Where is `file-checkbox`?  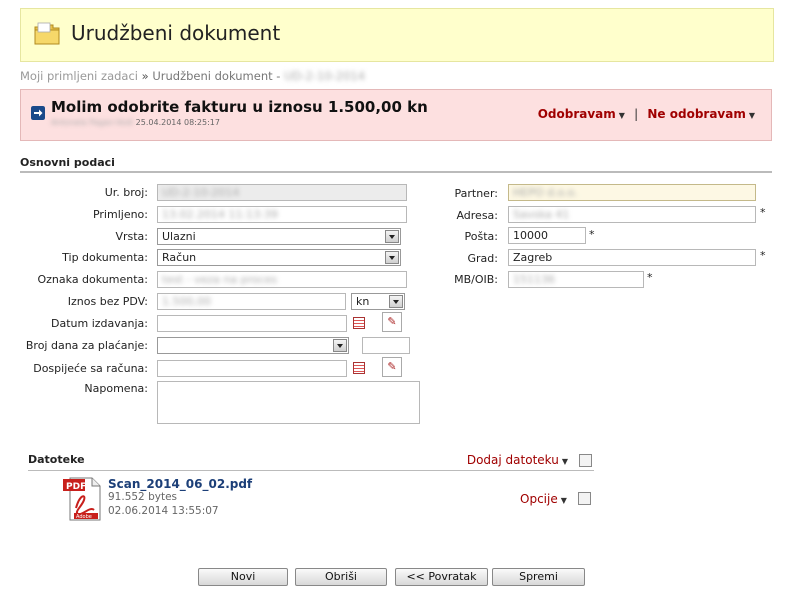
file-checkbox is located at coordinates (584, 498).